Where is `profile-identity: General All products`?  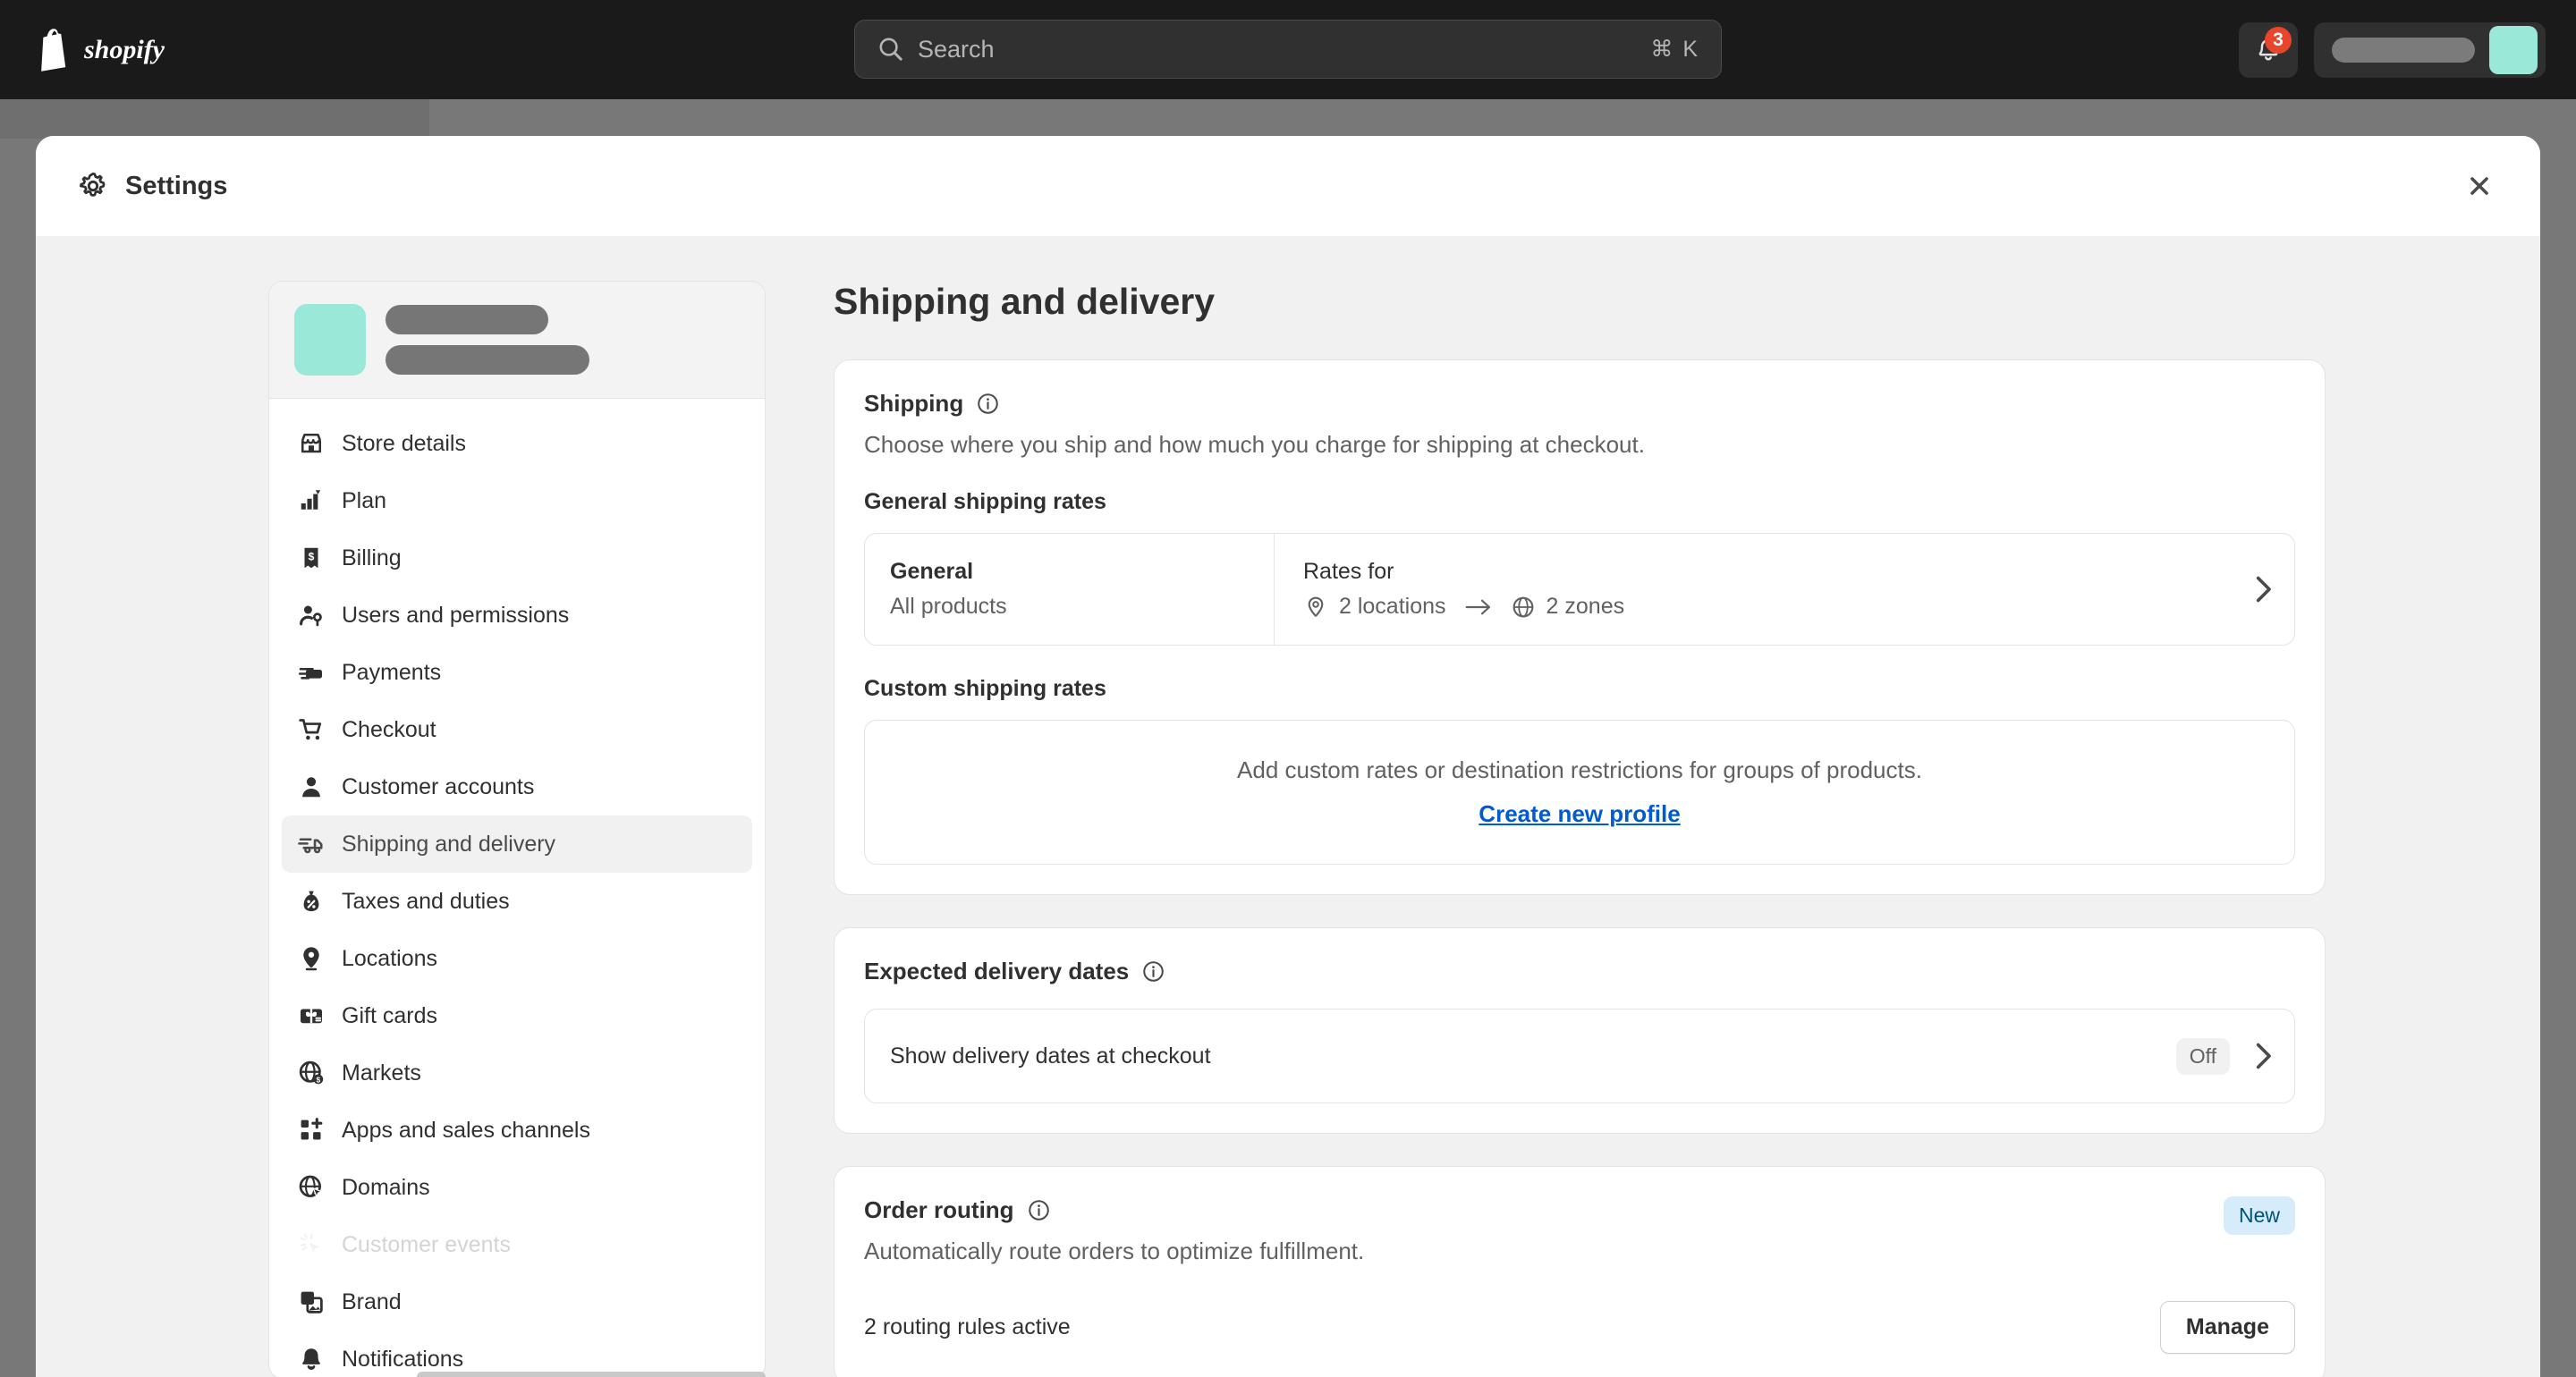
profile-identity: General All products is located at coordinates (1082, 589).